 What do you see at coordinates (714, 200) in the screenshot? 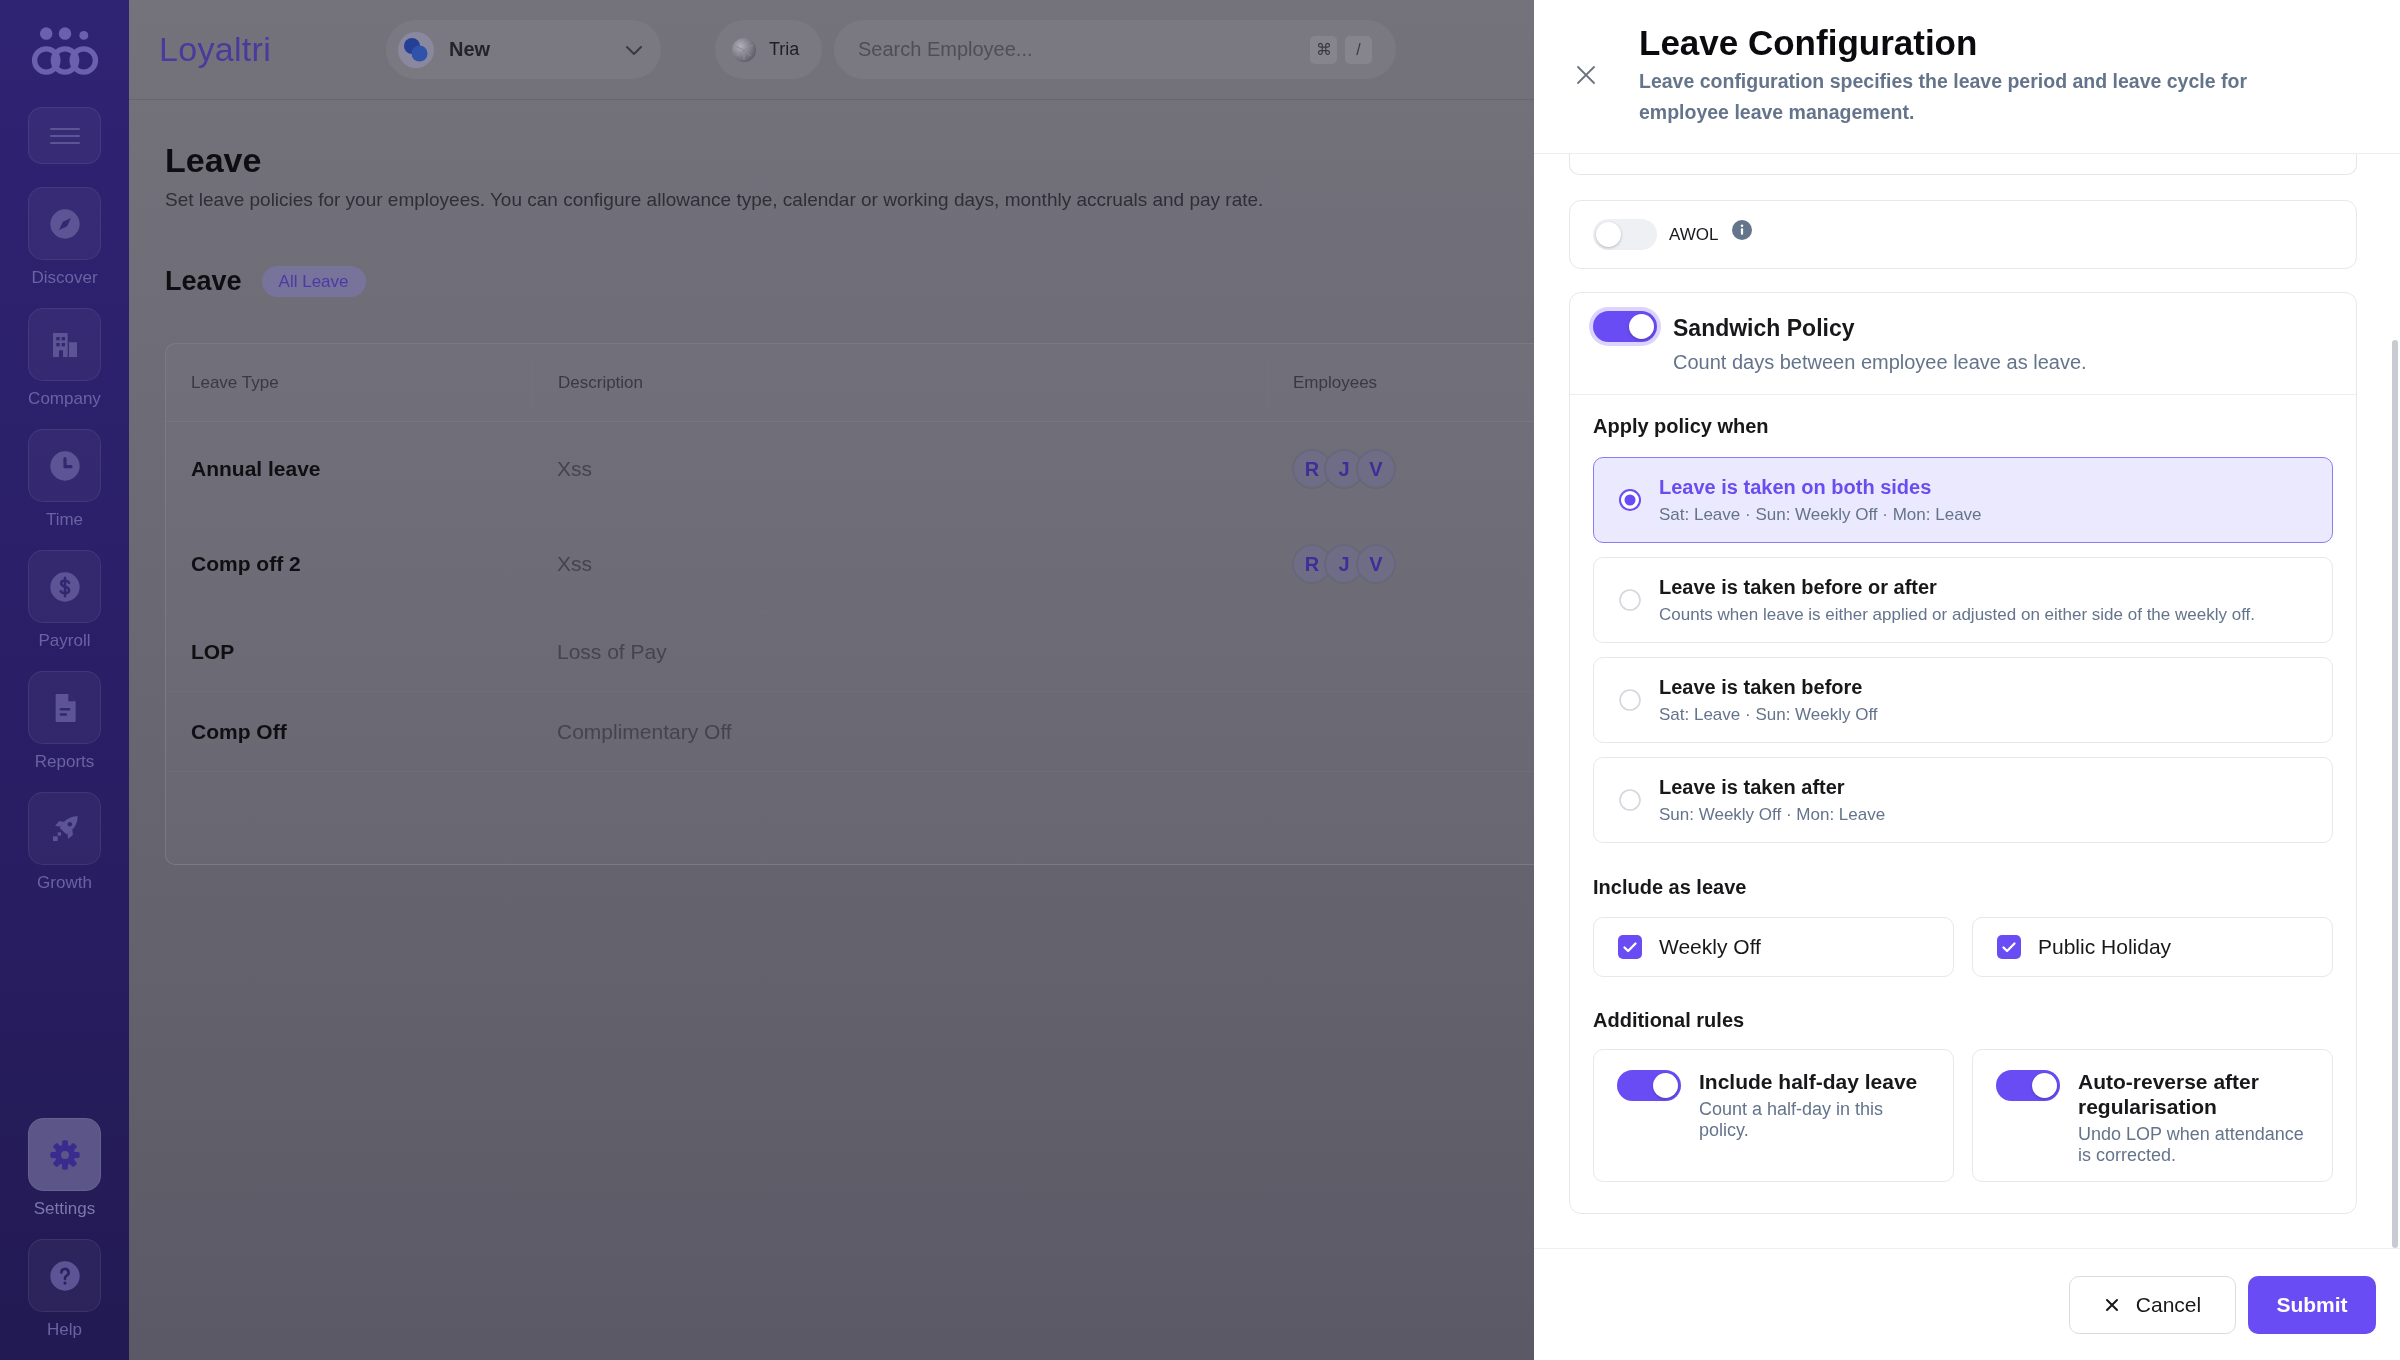
I see `page-description: Set leave policies for your employees. You can configure allowance type, calendar or working days, monthly accruals and pay rate.` at bounding box center [714, 200].